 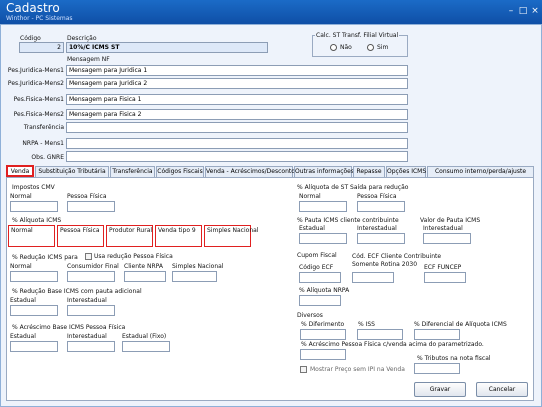 I want to click on tab-opcoes-icms: Opções ICMS, so click(x=406, y=171).